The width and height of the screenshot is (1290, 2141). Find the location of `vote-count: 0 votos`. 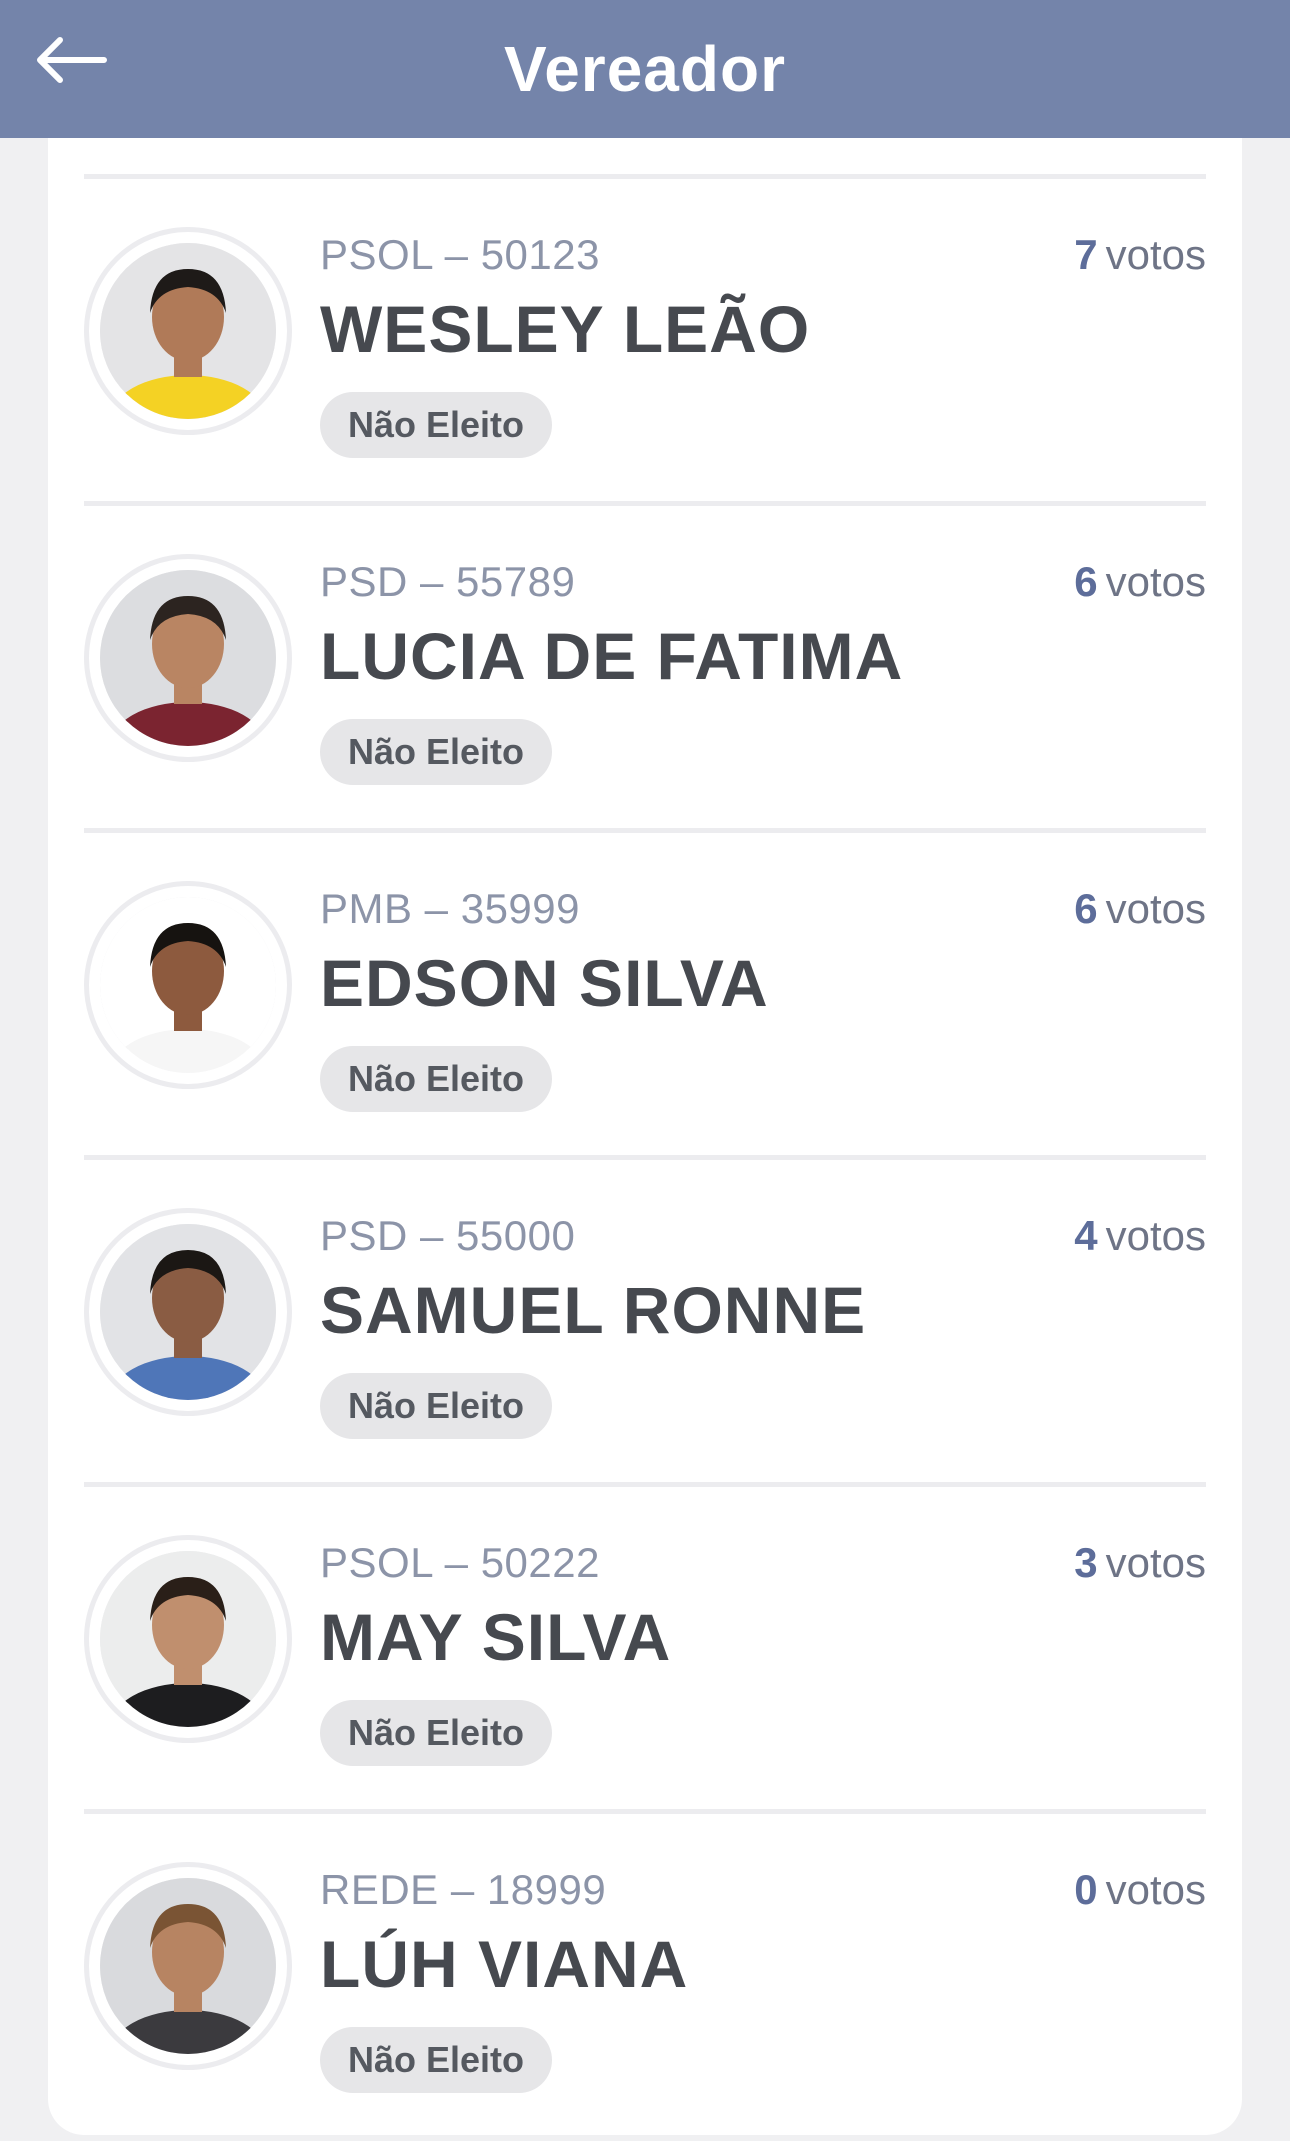

vote-count: 0 votos is located at coordinates (1140, 1889).